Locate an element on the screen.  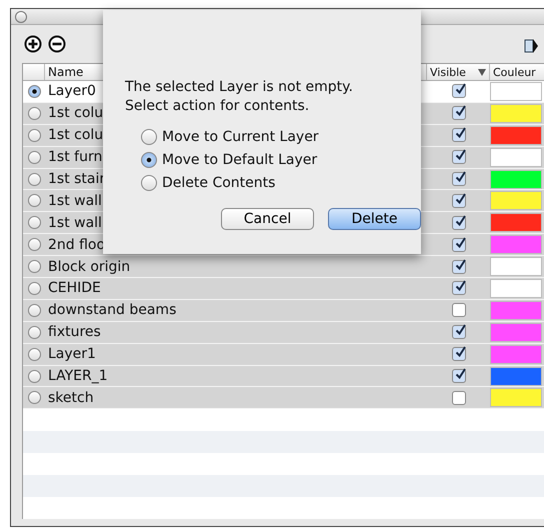
add-icon is located at coordinates (33, 44).